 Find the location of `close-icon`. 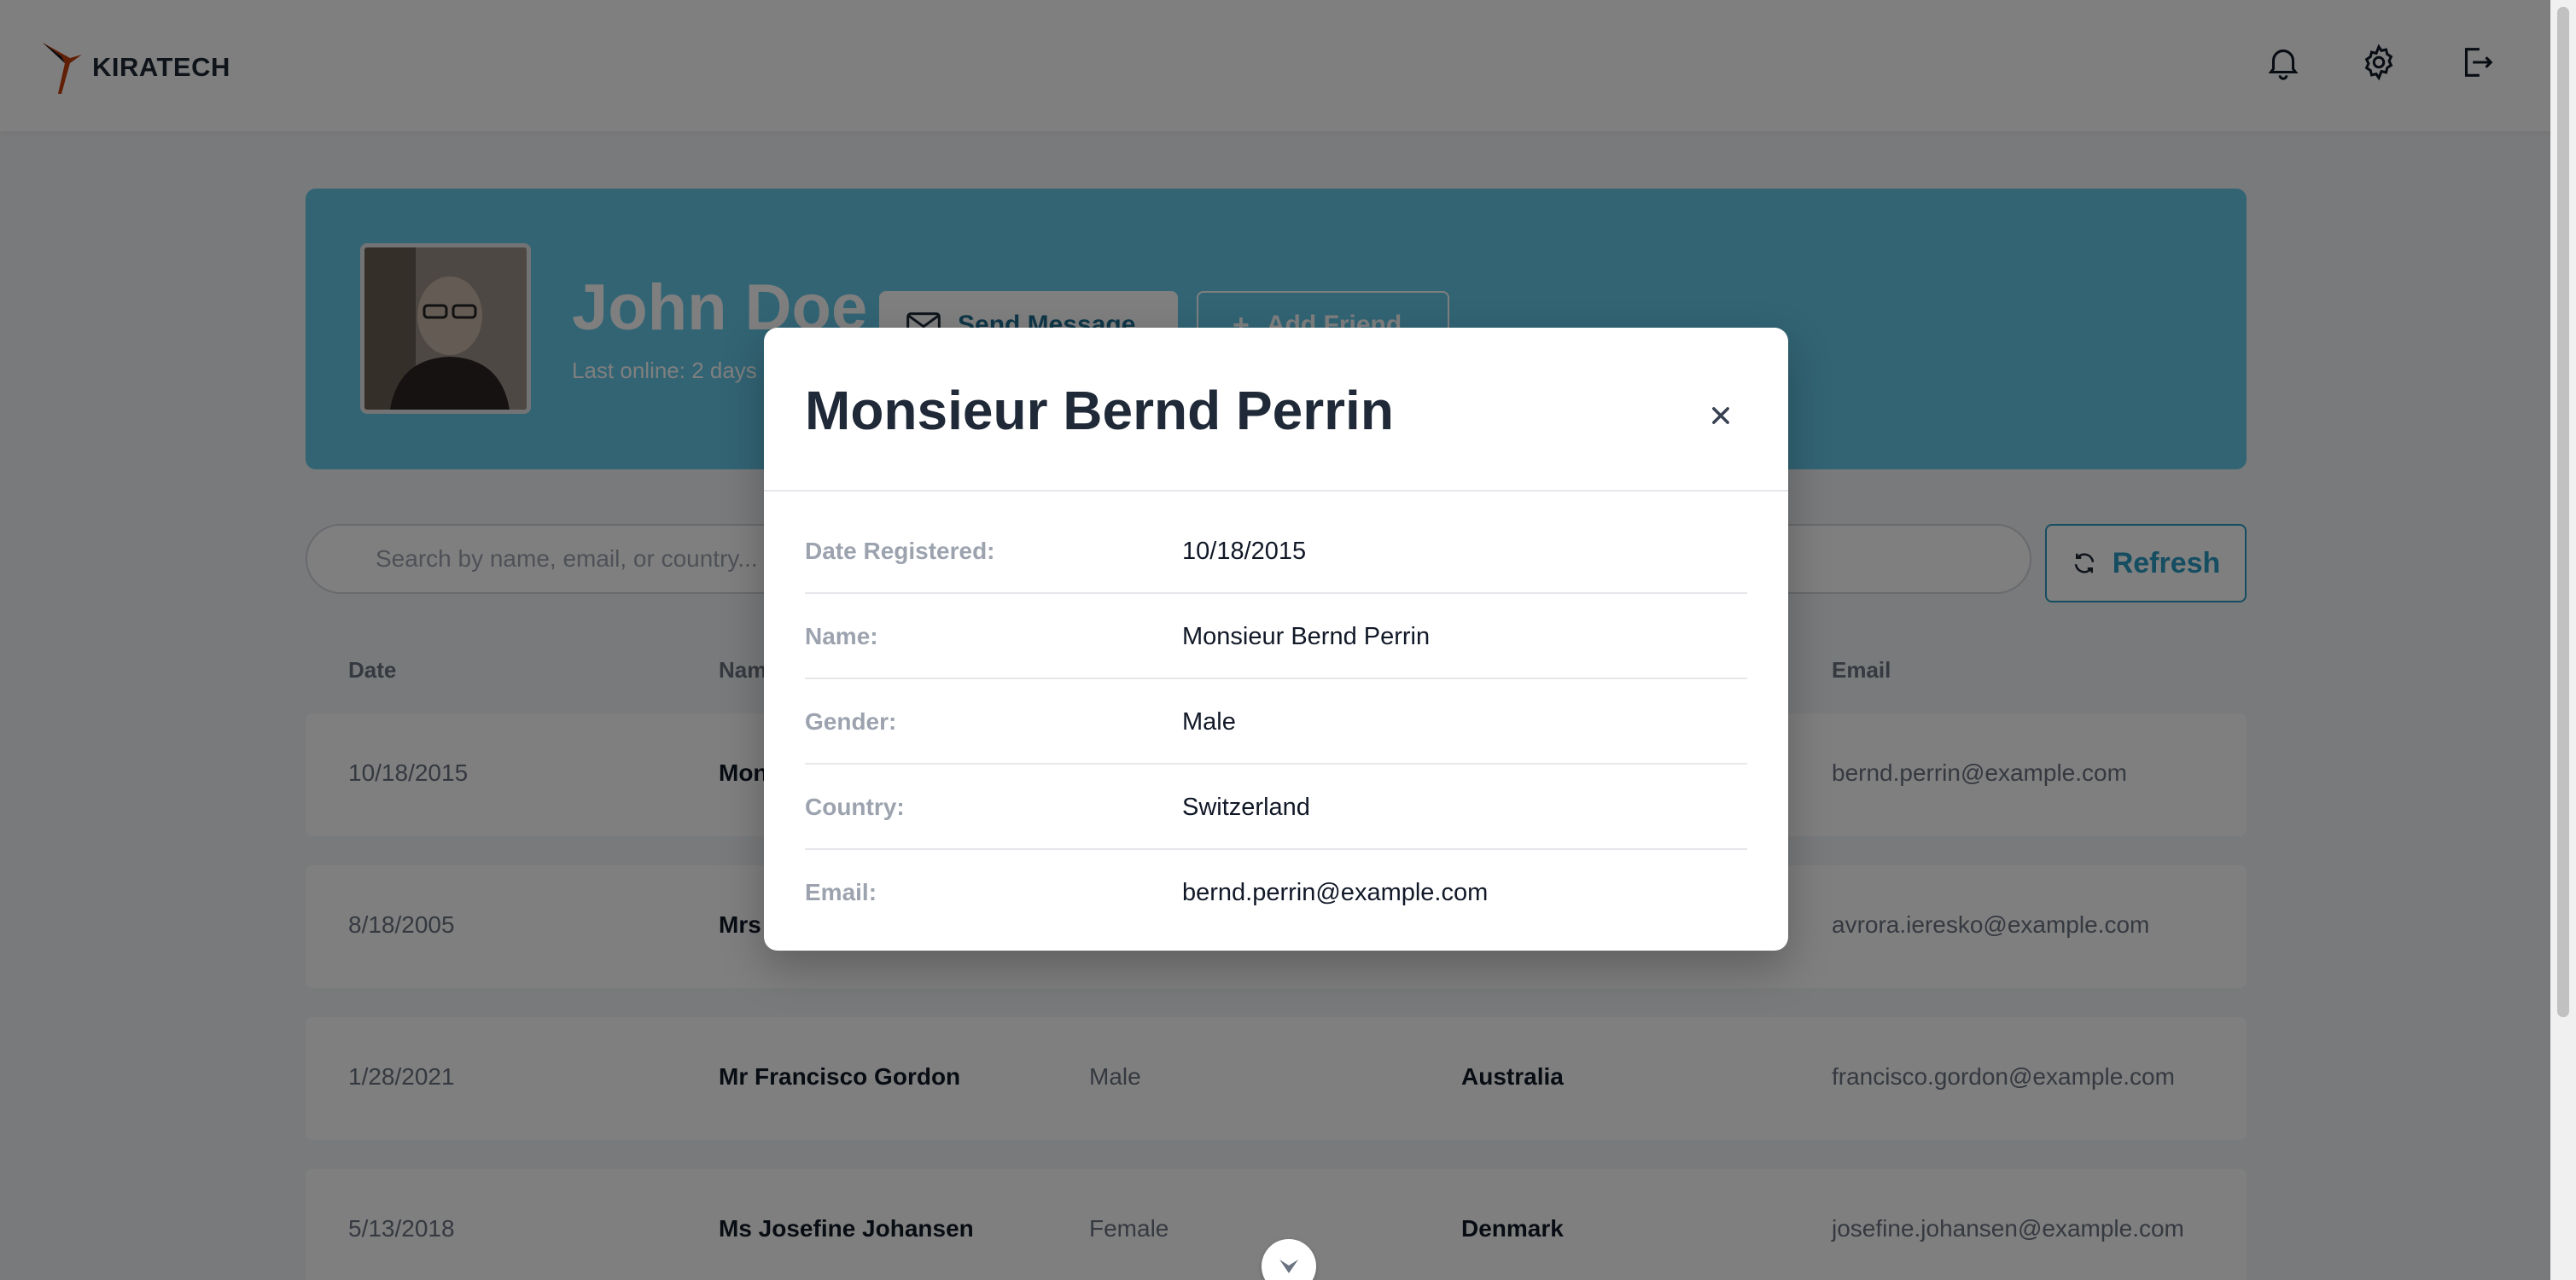

close-icon is located at coordinates (1720, 415).